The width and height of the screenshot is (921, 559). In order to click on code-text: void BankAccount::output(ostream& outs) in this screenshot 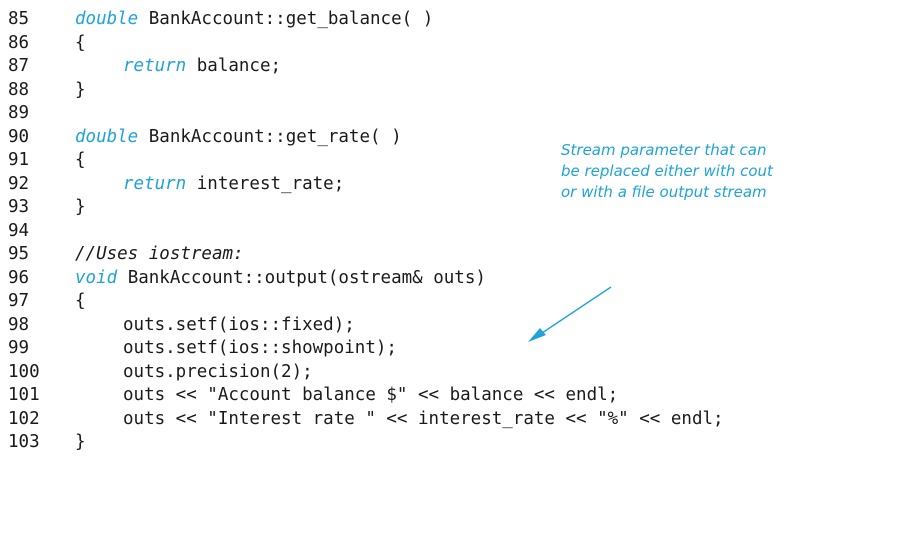, I will do `click(280, 279)`.